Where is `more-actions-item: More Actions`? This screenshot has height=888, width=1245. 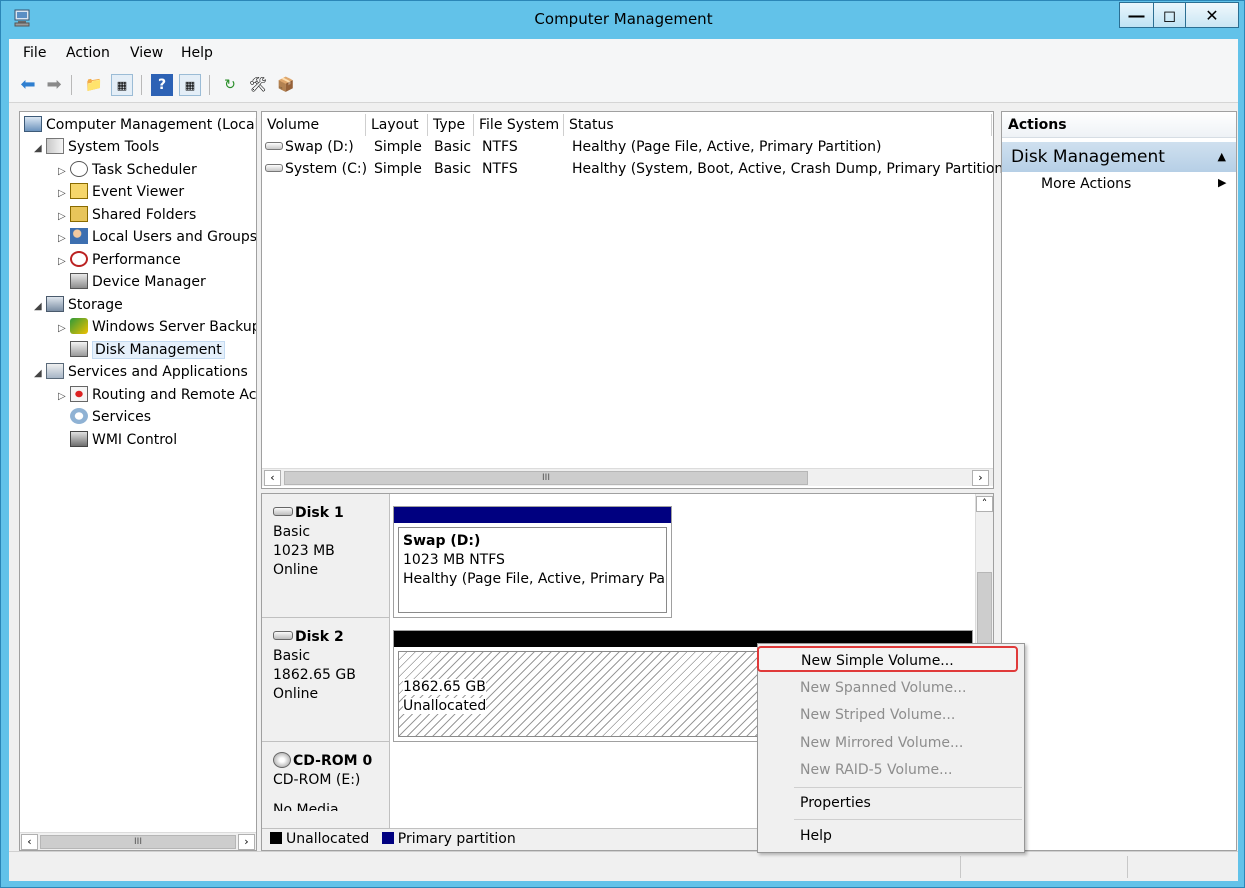 more-actions-item: More Actions is located at coordinates (1086, 184).